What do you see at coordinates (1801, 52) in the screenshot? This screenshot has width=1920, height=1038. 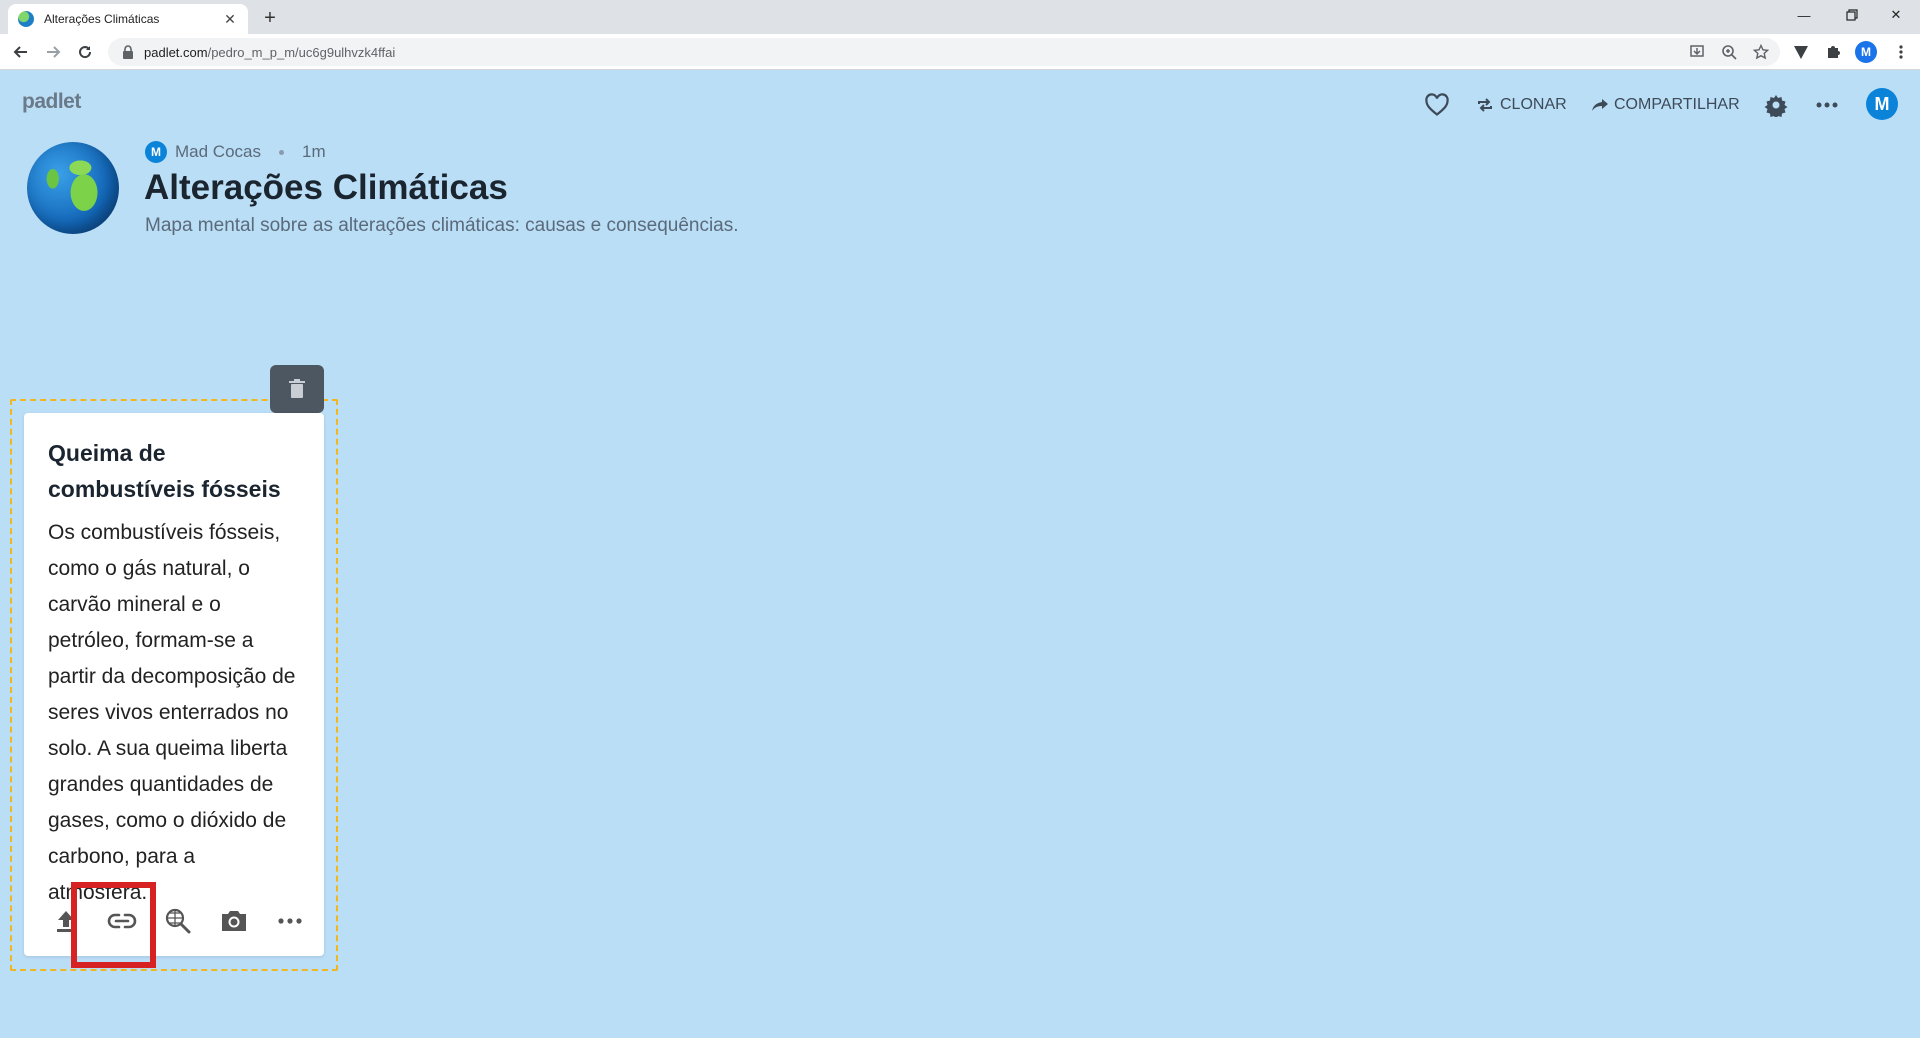 I see `extension-shield-icon` at bounding box center [1801, 52].